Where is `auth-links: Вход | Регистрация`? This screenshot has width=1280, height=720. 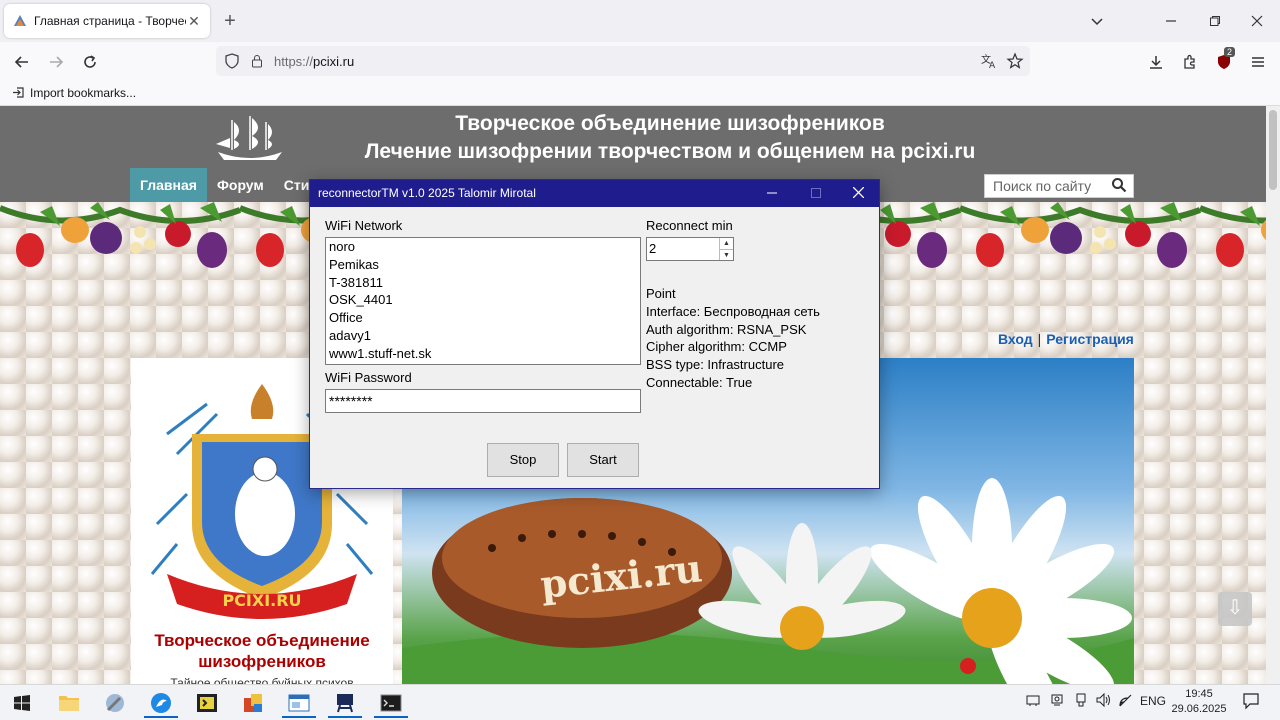 auth-links: Вход | Регистрация is located at coordinates (1066, 339).